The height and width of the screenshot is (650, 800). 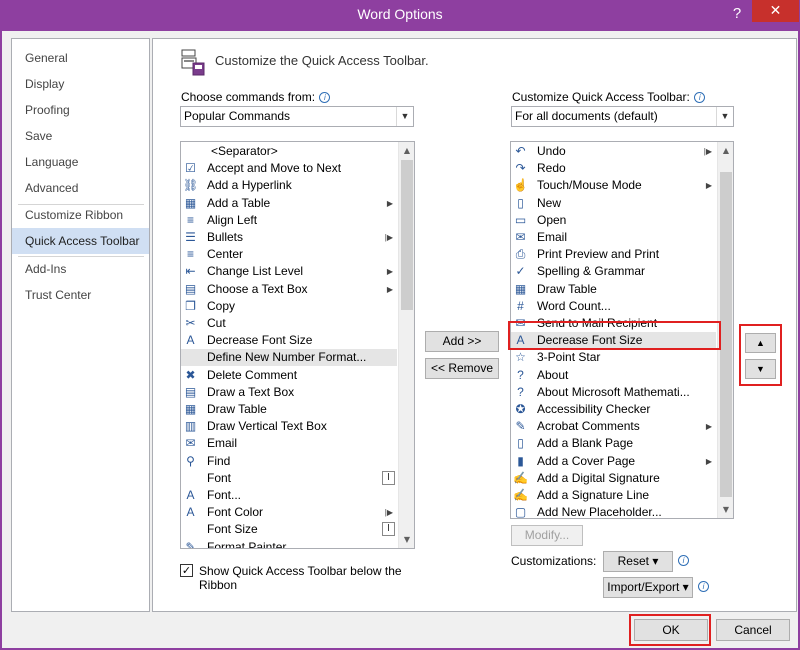 I want to click on split-chevron-icon: |▶, so click(x=707, y=151).